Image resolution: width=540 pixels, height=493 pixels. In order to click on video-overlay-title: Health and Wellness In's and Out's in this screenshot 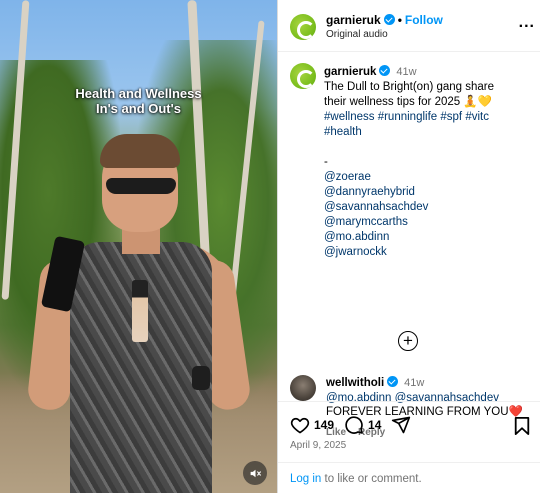, I will do `click(138, 101)`.